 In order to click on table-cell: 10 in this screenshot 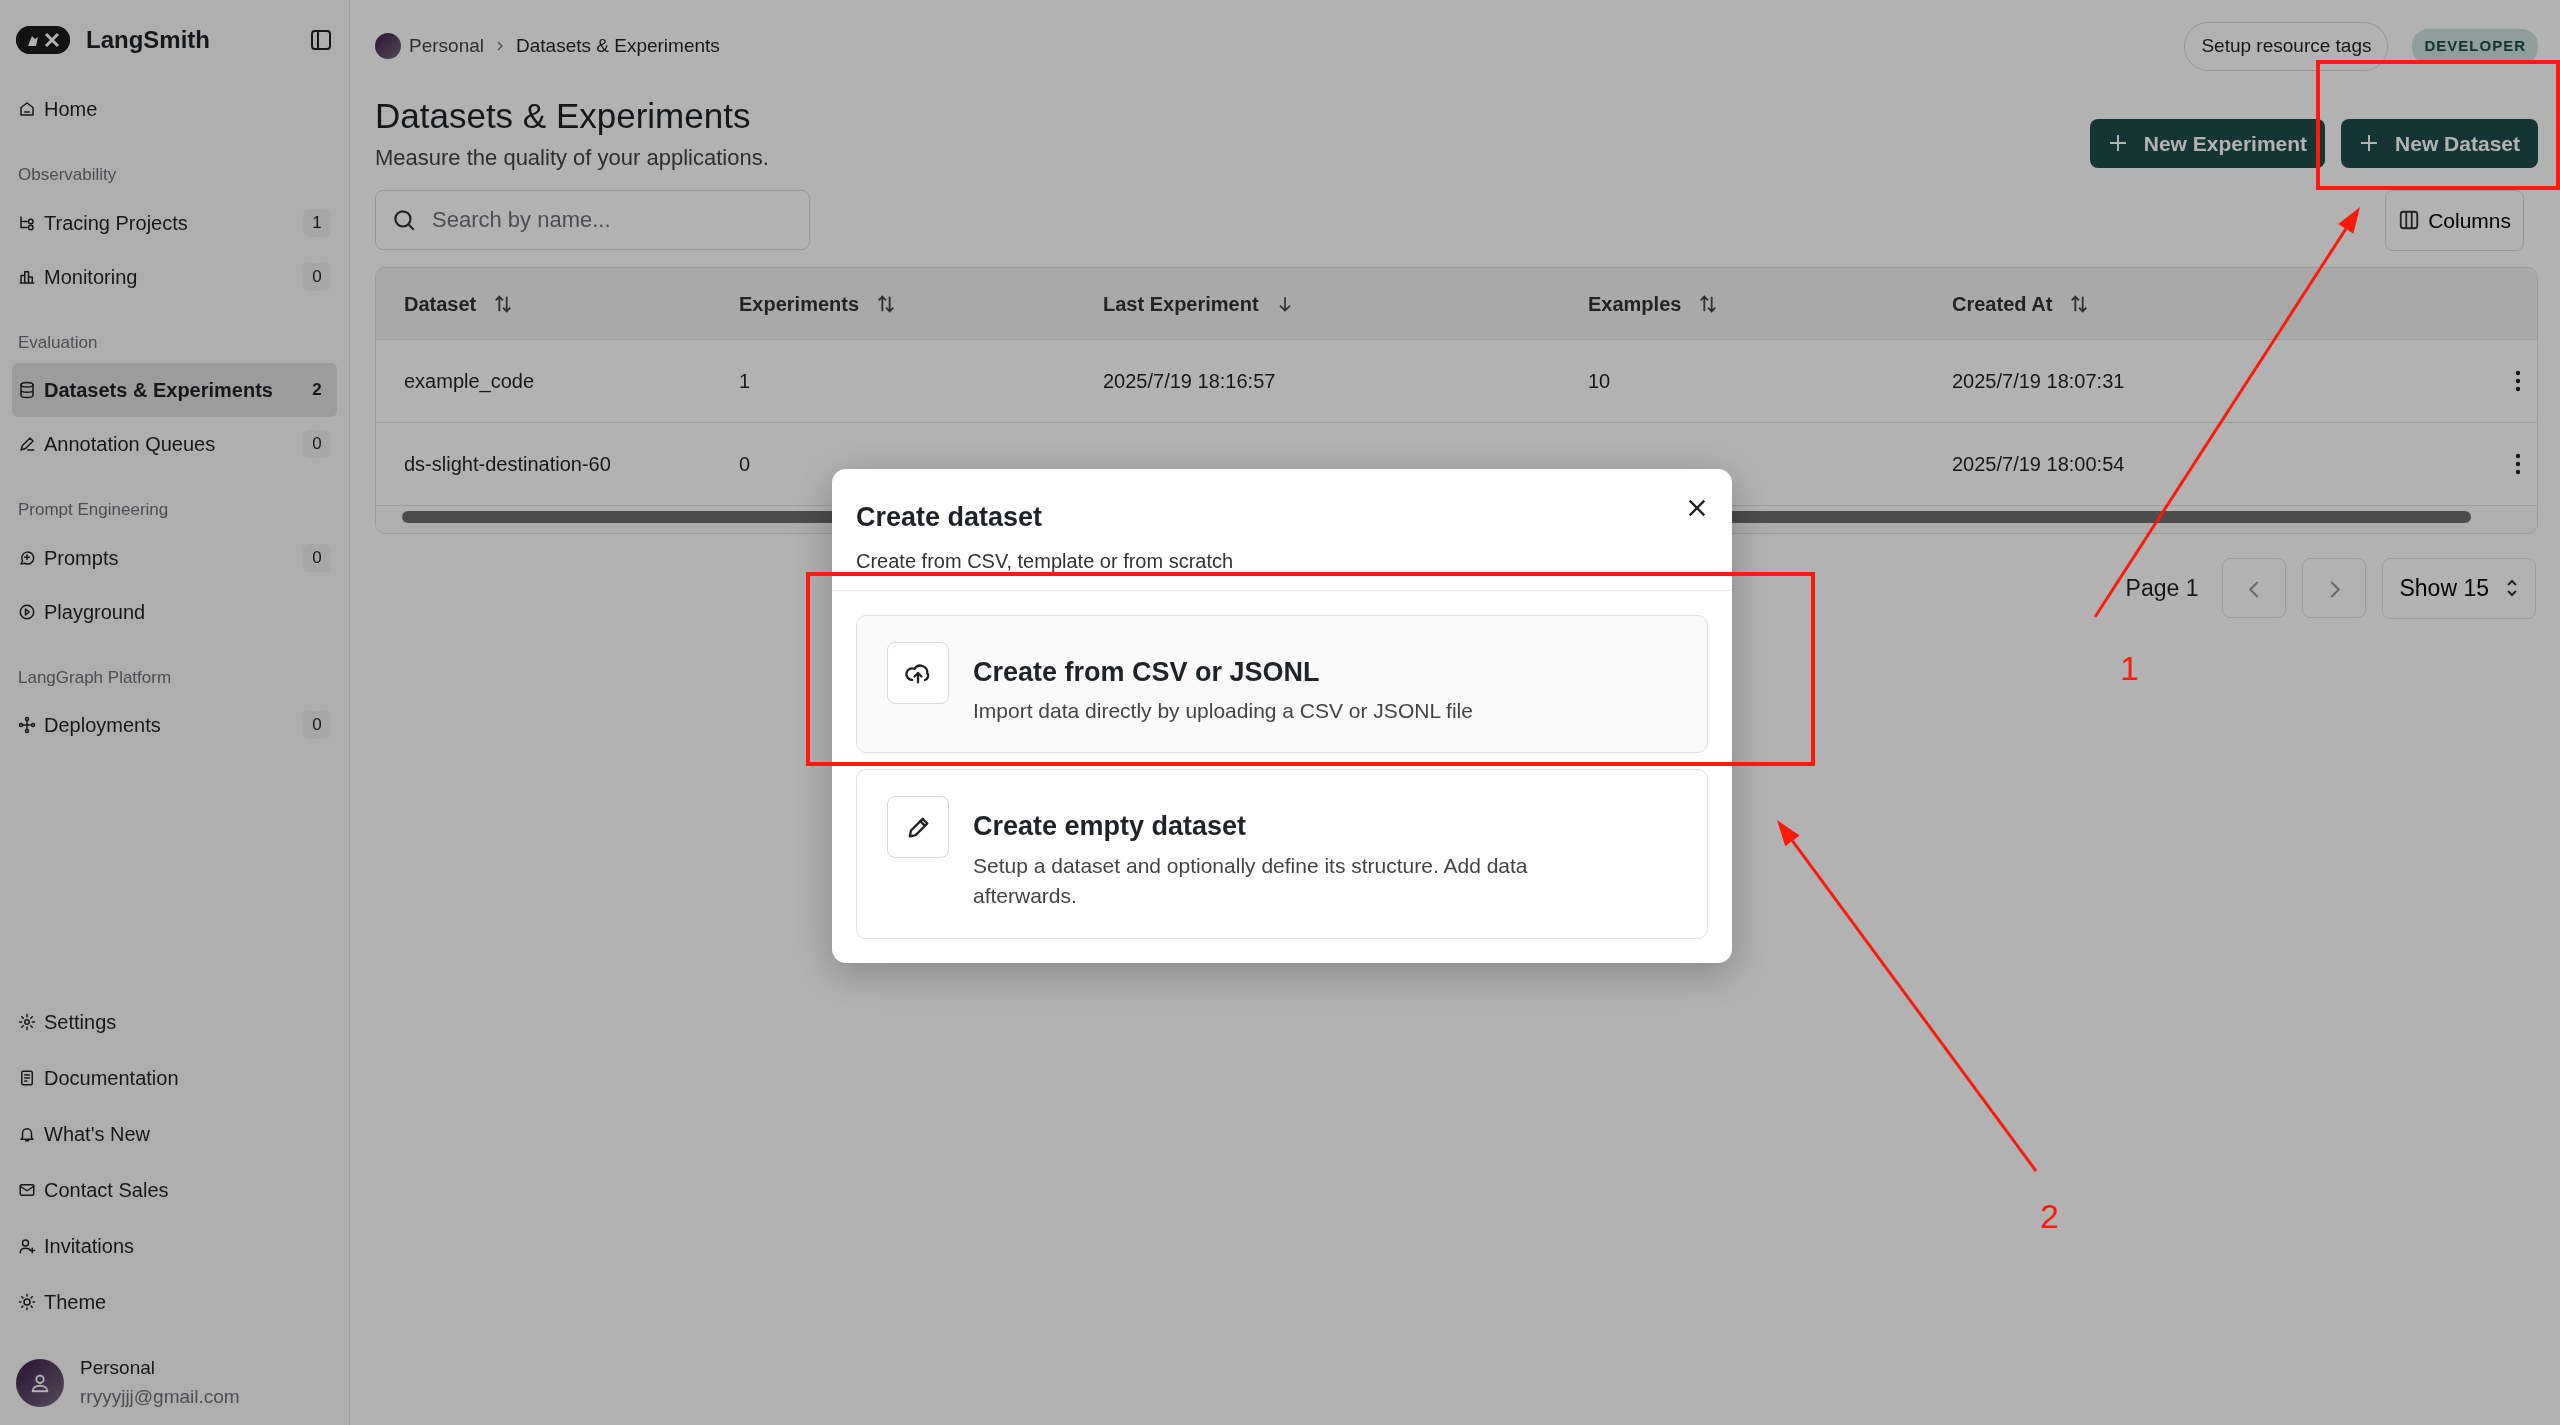, I will do `click(1599, 381)`.